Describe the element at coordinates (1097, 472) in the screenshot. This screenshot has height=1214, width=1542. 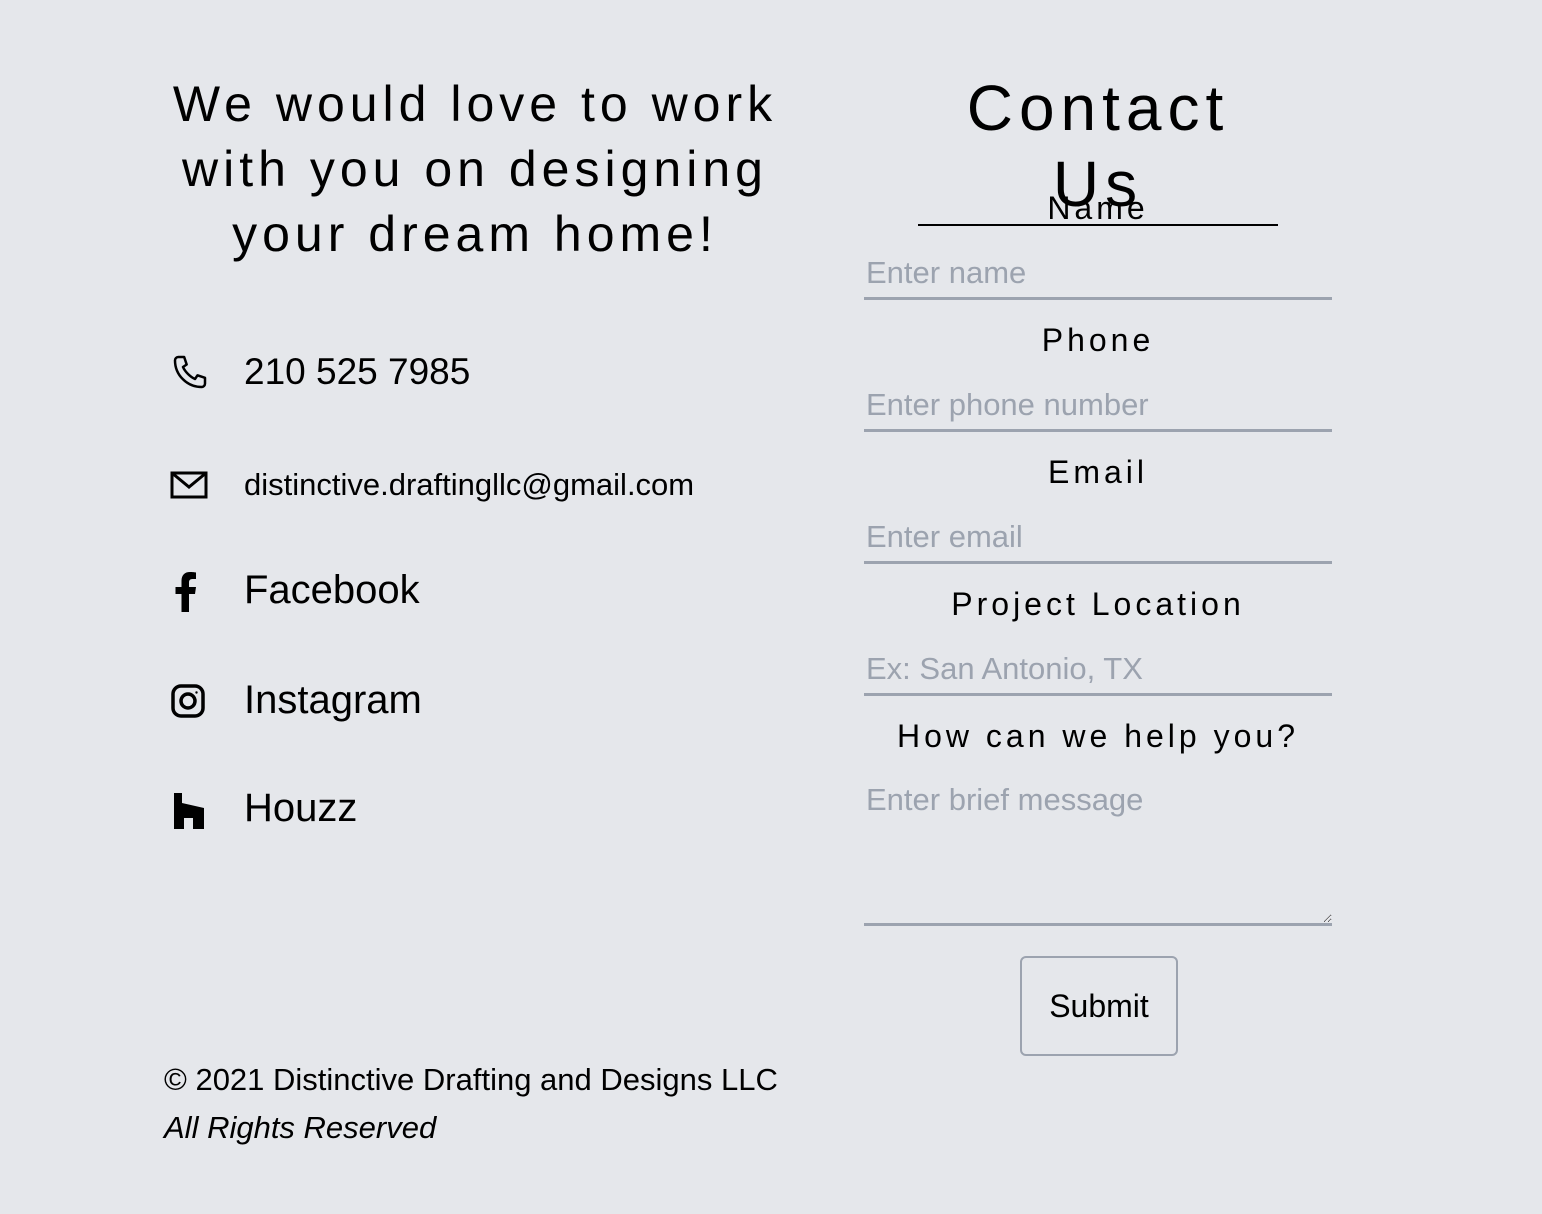
I see `email-label: Email` at that location.